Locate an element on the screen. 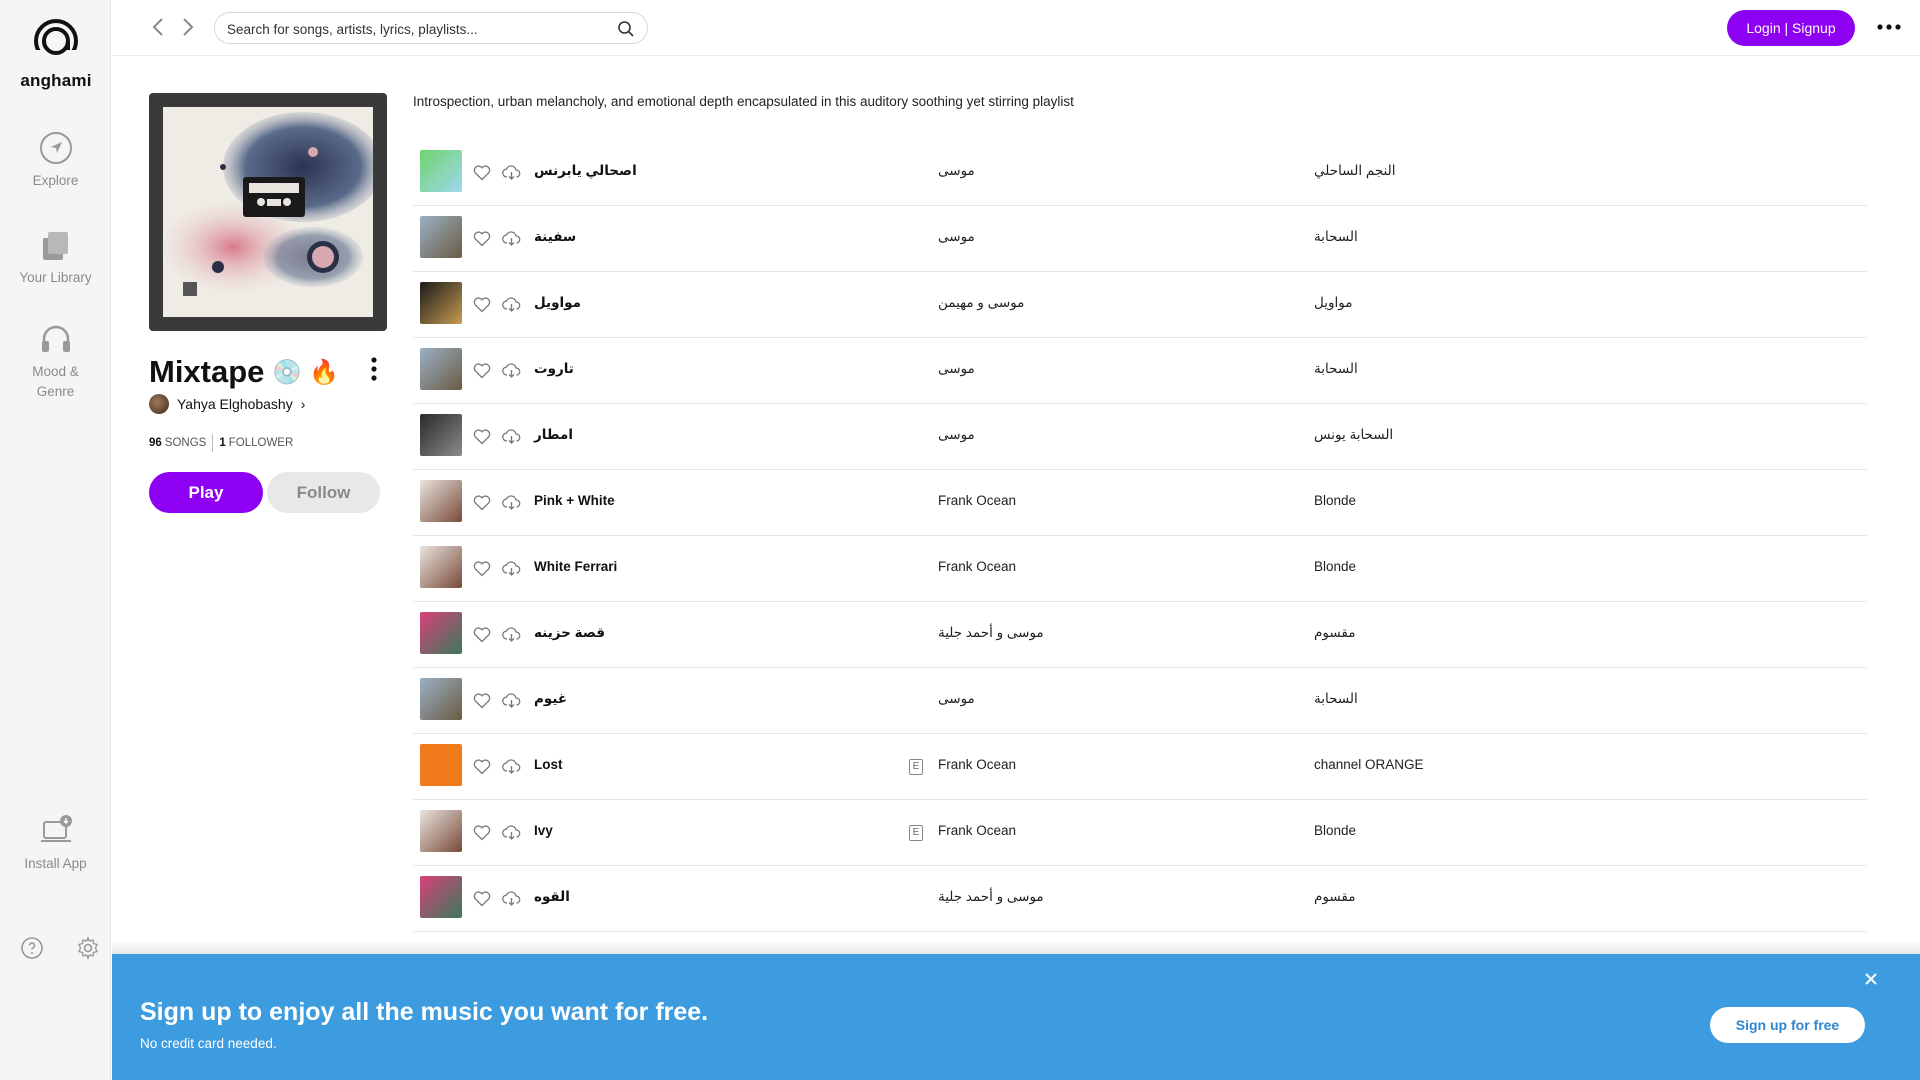 The height and width of the screenshot is (1080, 1920). track-title: سفينة is located at coordinates (555, 237).